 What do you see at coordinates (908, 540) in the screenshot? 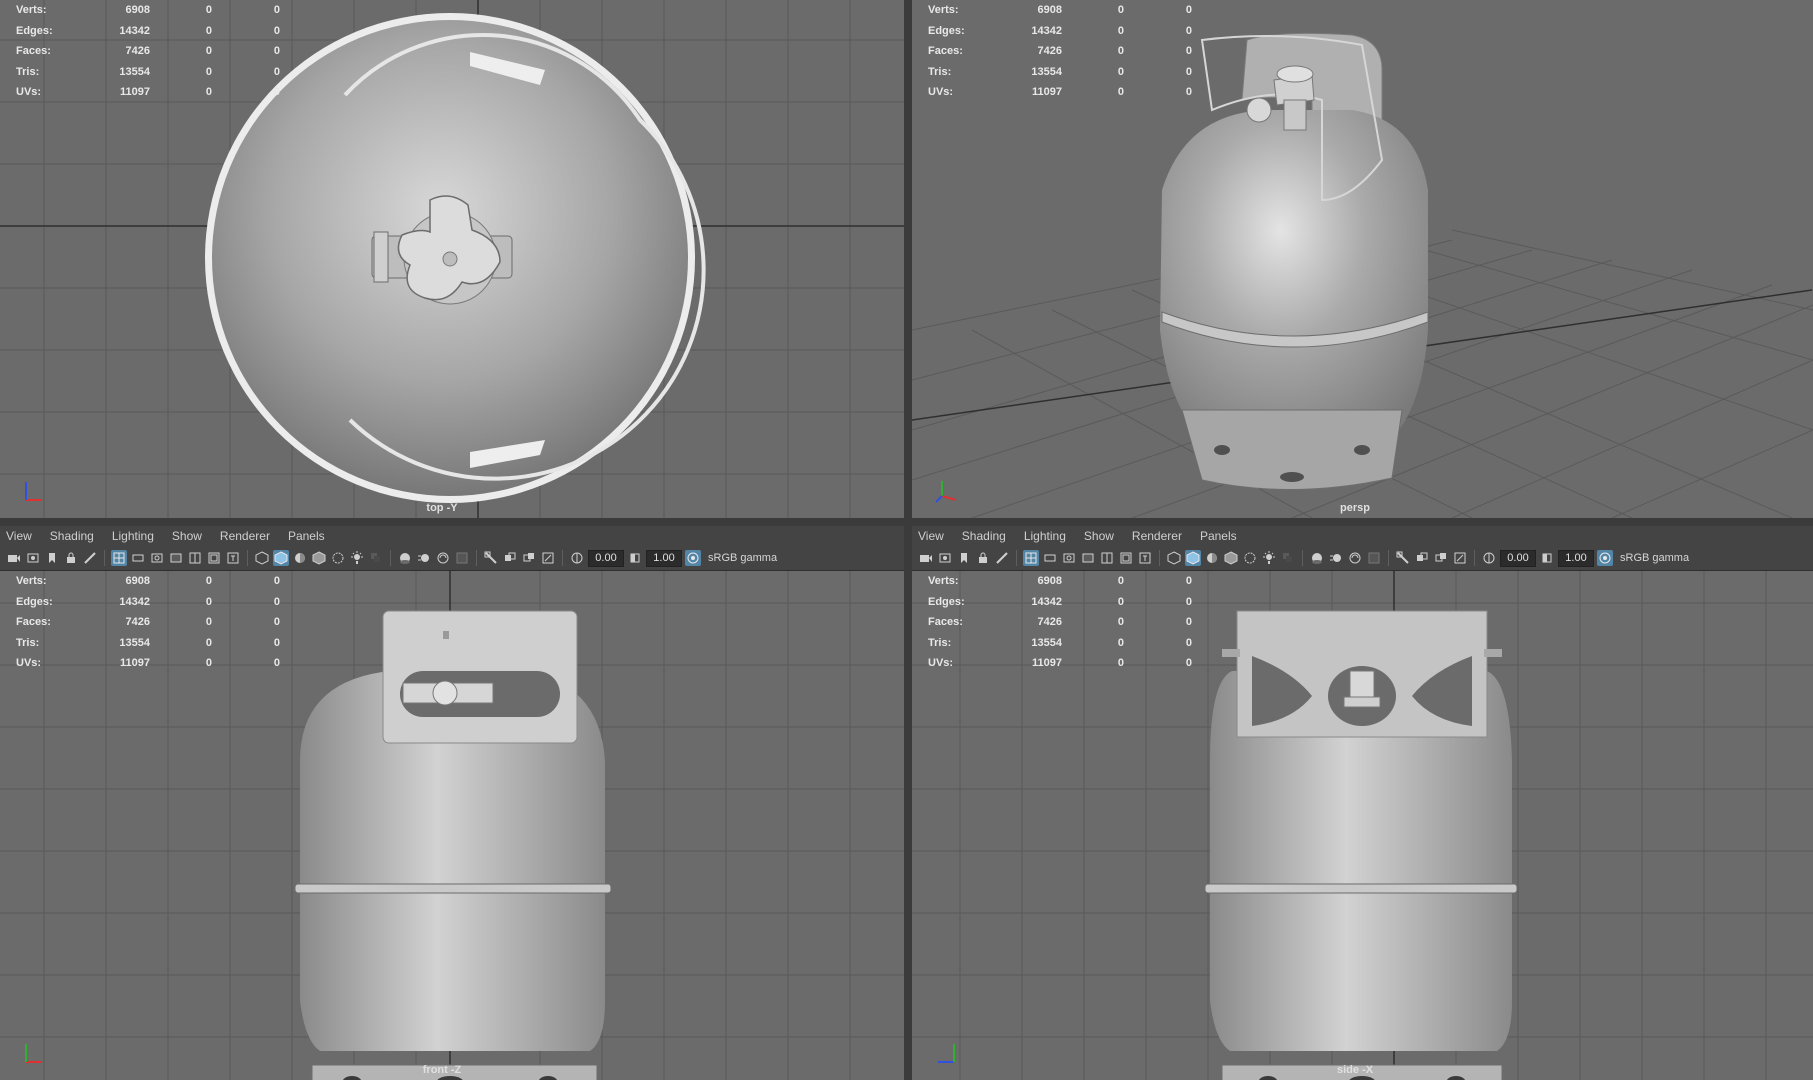
I see `panel-divider-vertical` at bounding box center [908, 540].